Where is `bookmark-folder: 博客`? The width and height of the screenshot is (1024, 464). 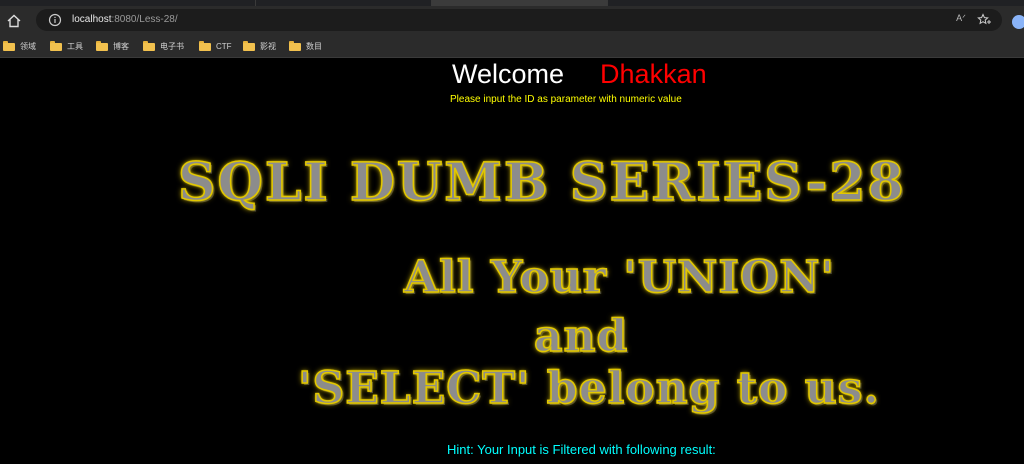 bookmark-folder: 博客 is located at coordinates (112, 46).